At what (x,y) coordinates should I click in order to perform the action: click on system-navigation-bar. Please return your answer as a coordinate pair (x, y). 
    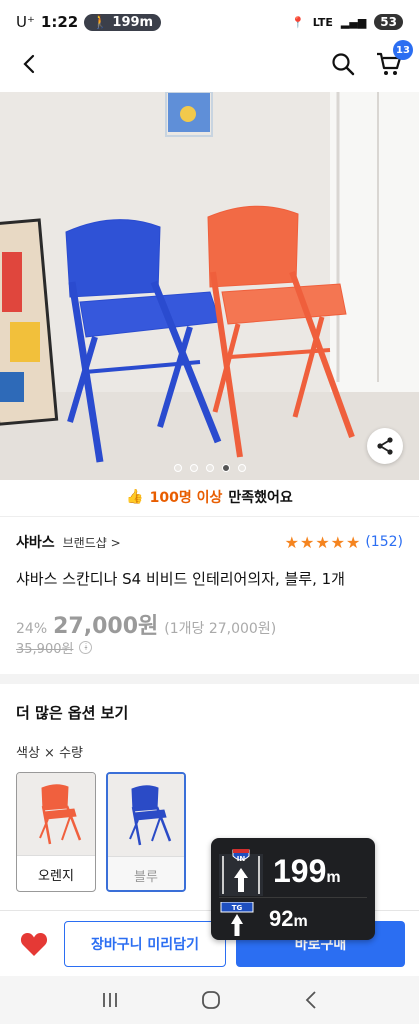
    Looking at the image, I should click on (209, 1000).